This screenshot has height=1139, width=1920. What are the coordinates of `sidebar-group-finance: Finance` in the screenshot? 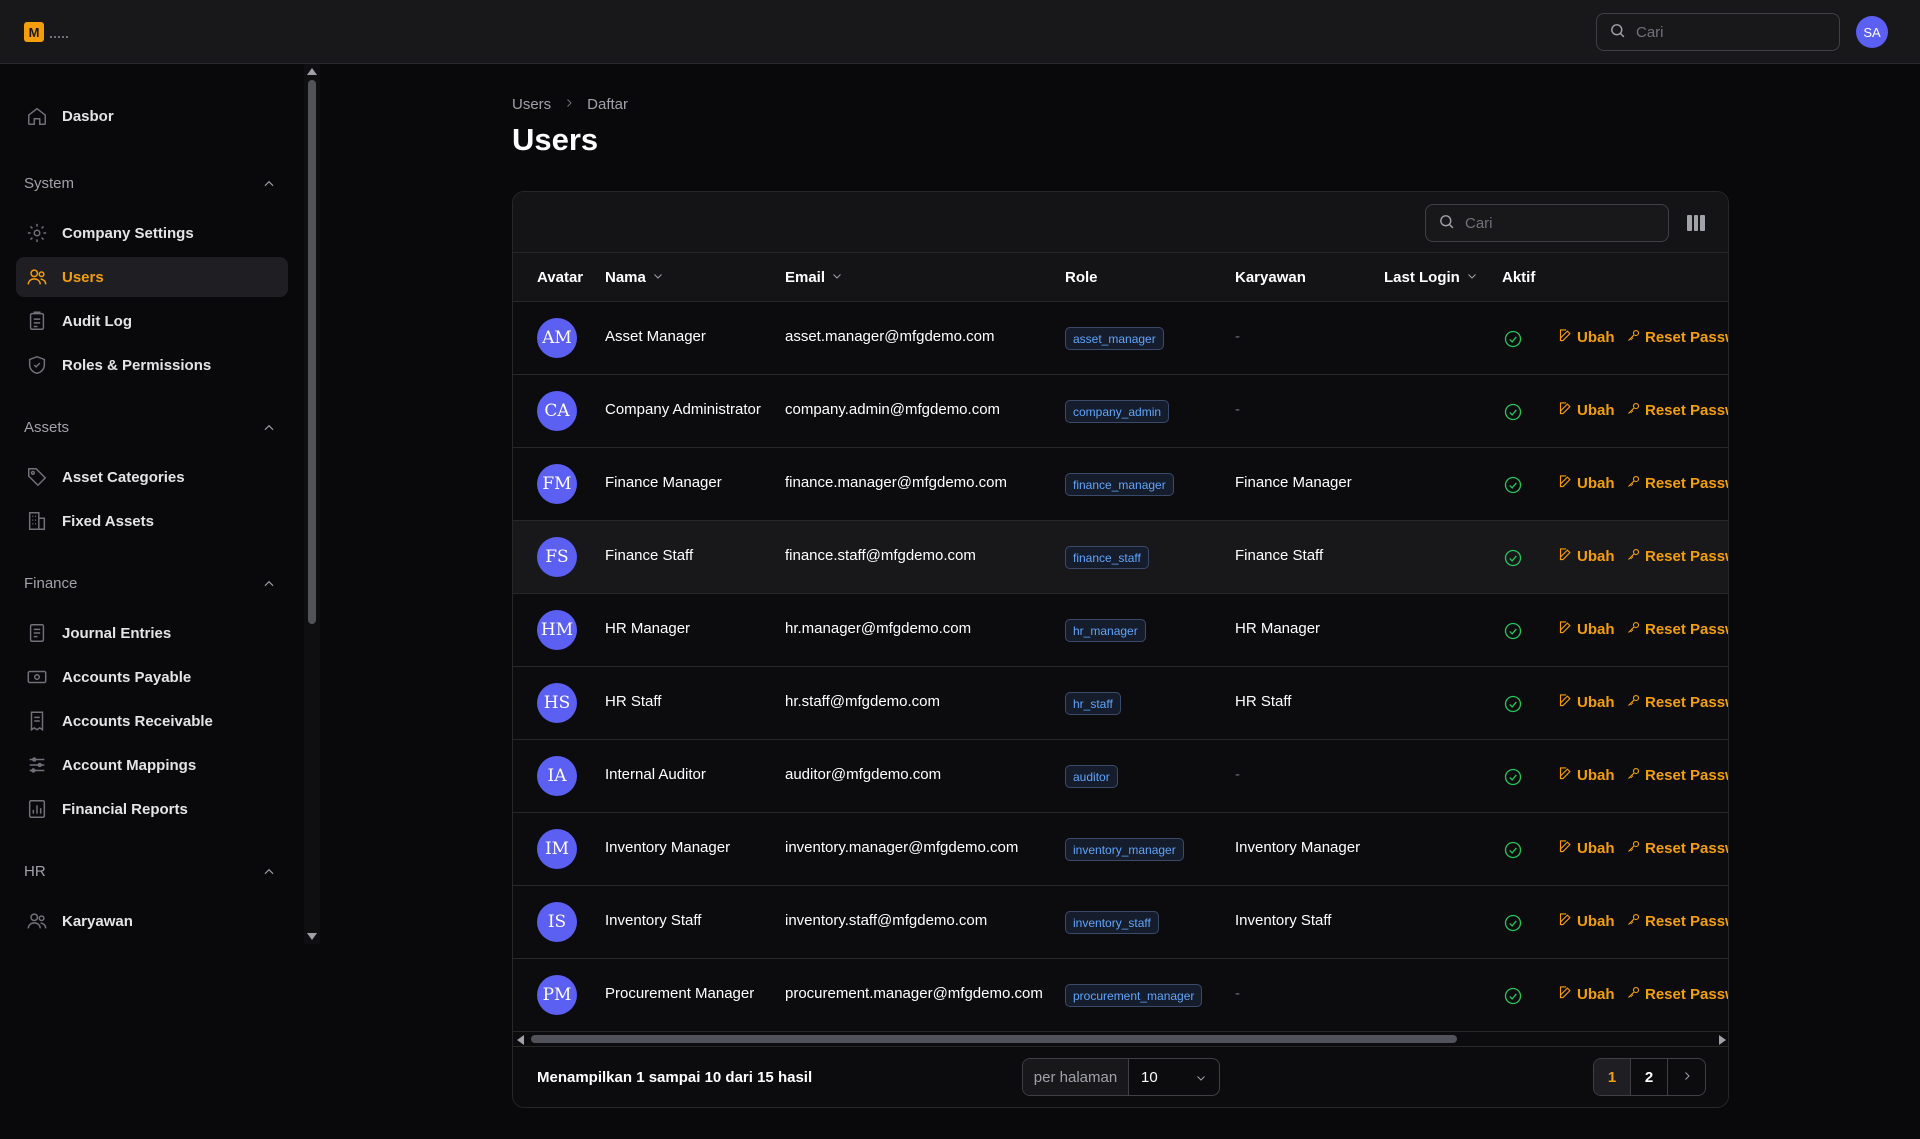 It's located at (50, 583).